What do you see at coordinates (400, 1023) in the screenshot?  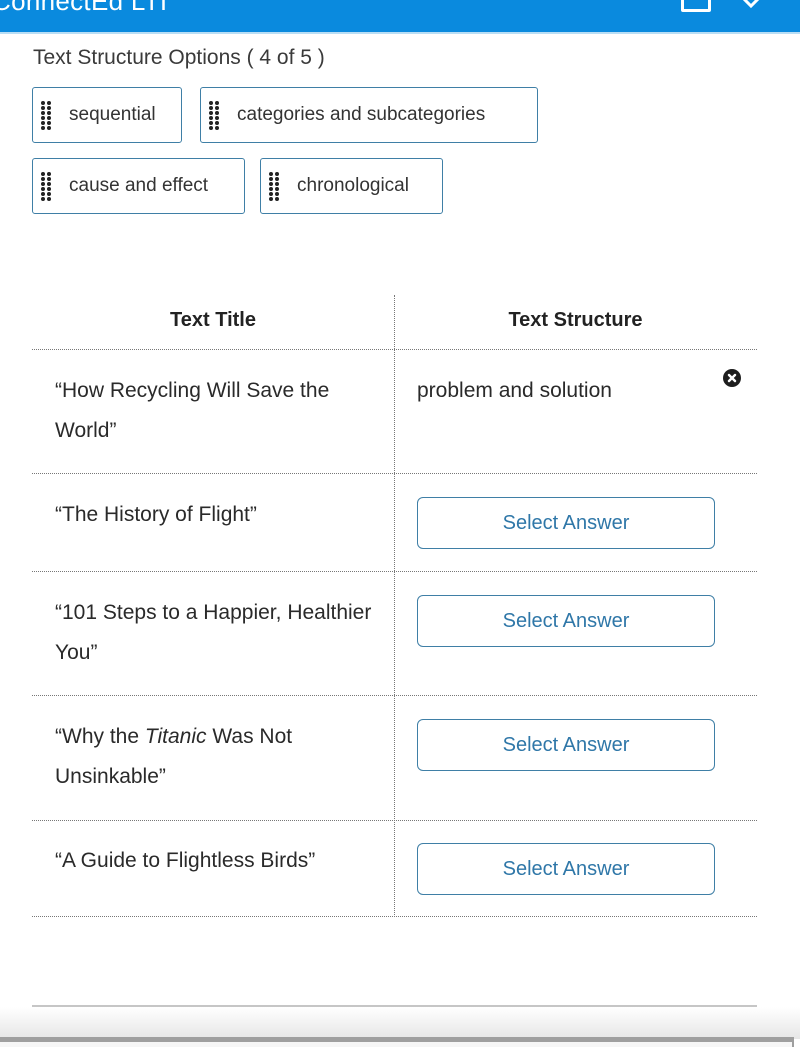 I see `footer-shadow` at bounding box center [400, 1023].